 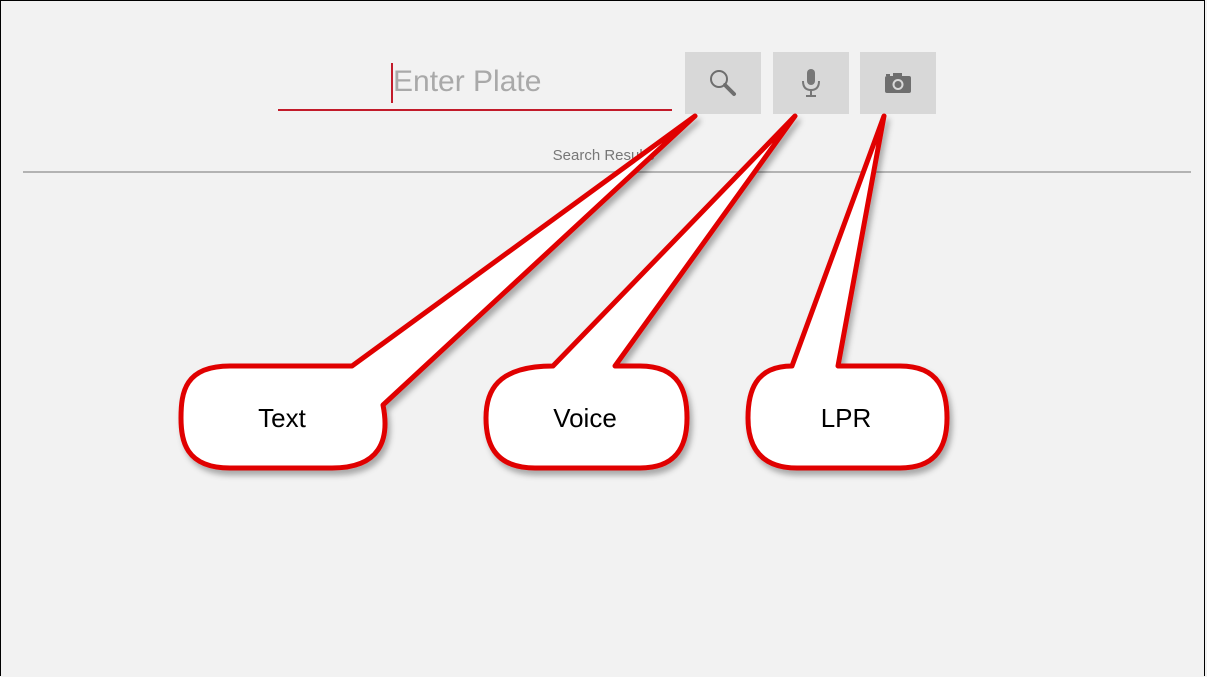 I want to click on lpr-callout-label: LPR, so click(x=846, y=418).